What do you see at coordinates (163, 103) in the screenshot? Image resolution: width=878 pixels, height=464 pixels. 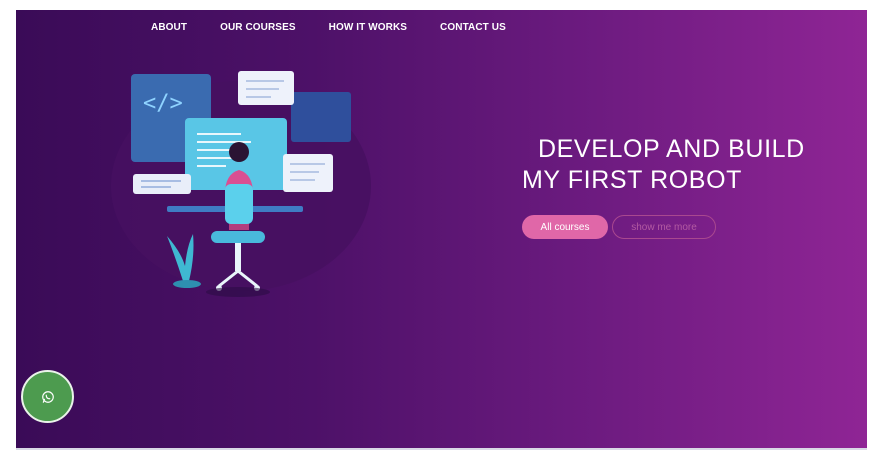 I see `code-symbol: </>` at bounding box center [163, 103].